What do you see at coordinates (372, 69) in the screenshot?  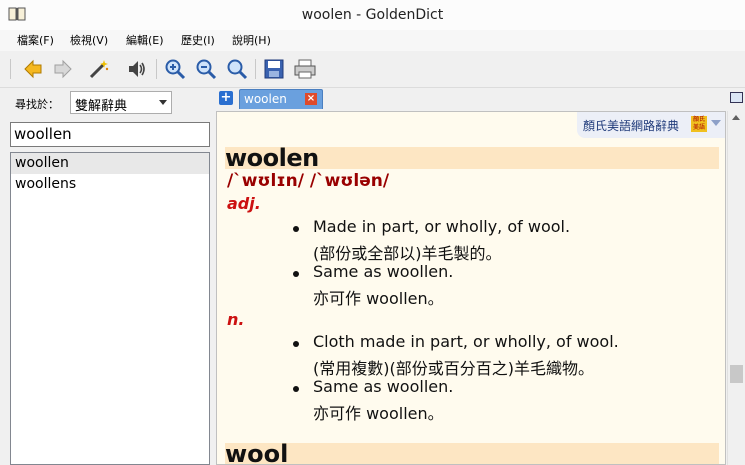 I see `toolbar` at bounding box center [372, 69].